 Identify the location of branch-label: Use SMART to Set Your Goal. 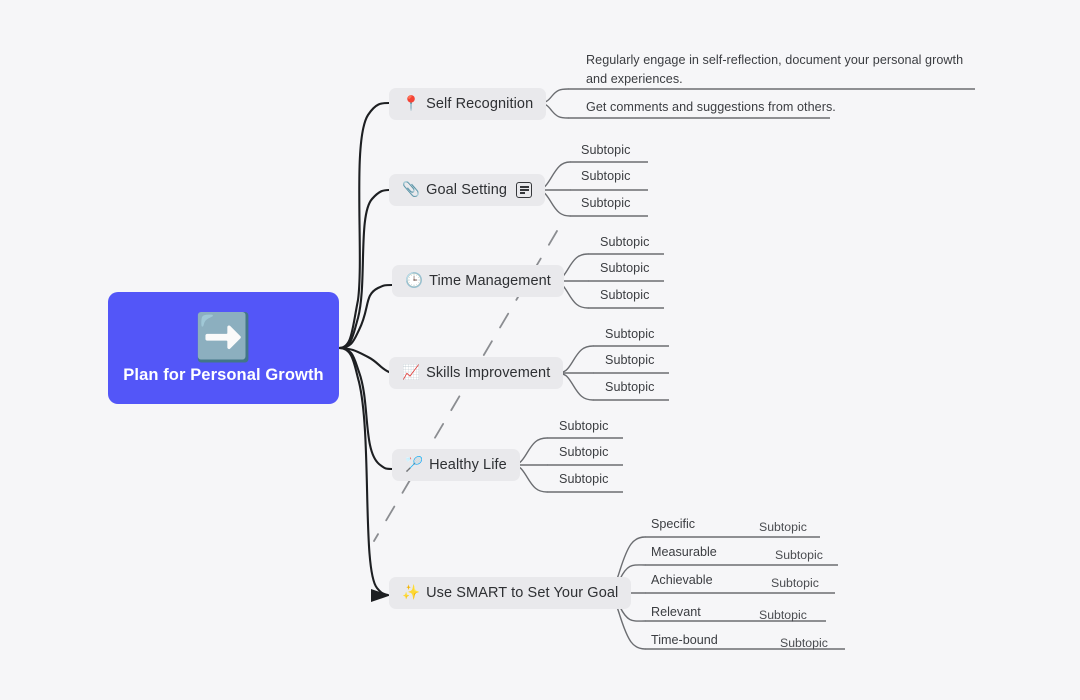
(522, 593).